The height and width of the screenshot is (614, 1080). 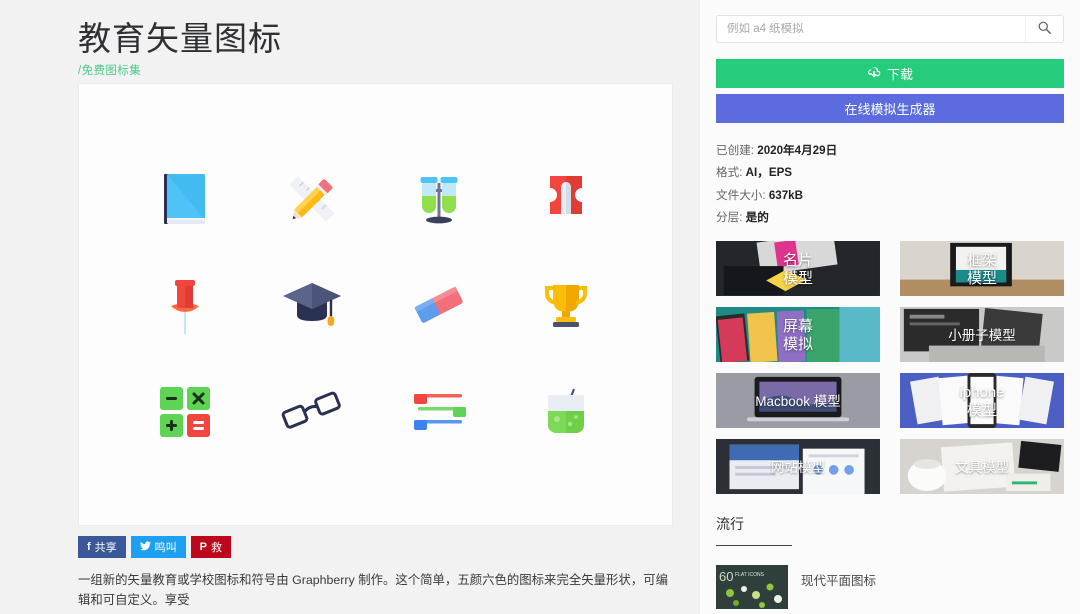 I want to click on popular-divider, so click(x=754, y=545).